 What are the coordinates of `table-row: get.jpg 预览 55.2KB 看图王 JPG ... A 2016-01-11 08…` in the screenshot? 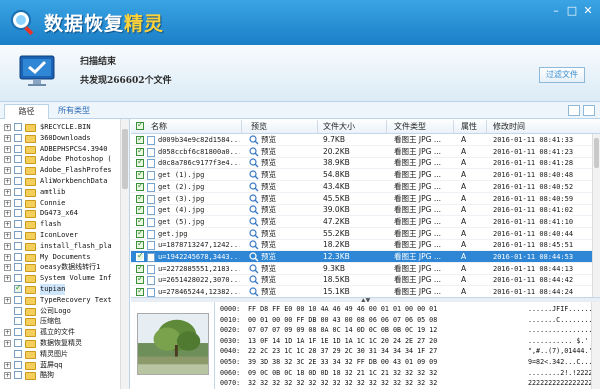 It's located at (361, 234).